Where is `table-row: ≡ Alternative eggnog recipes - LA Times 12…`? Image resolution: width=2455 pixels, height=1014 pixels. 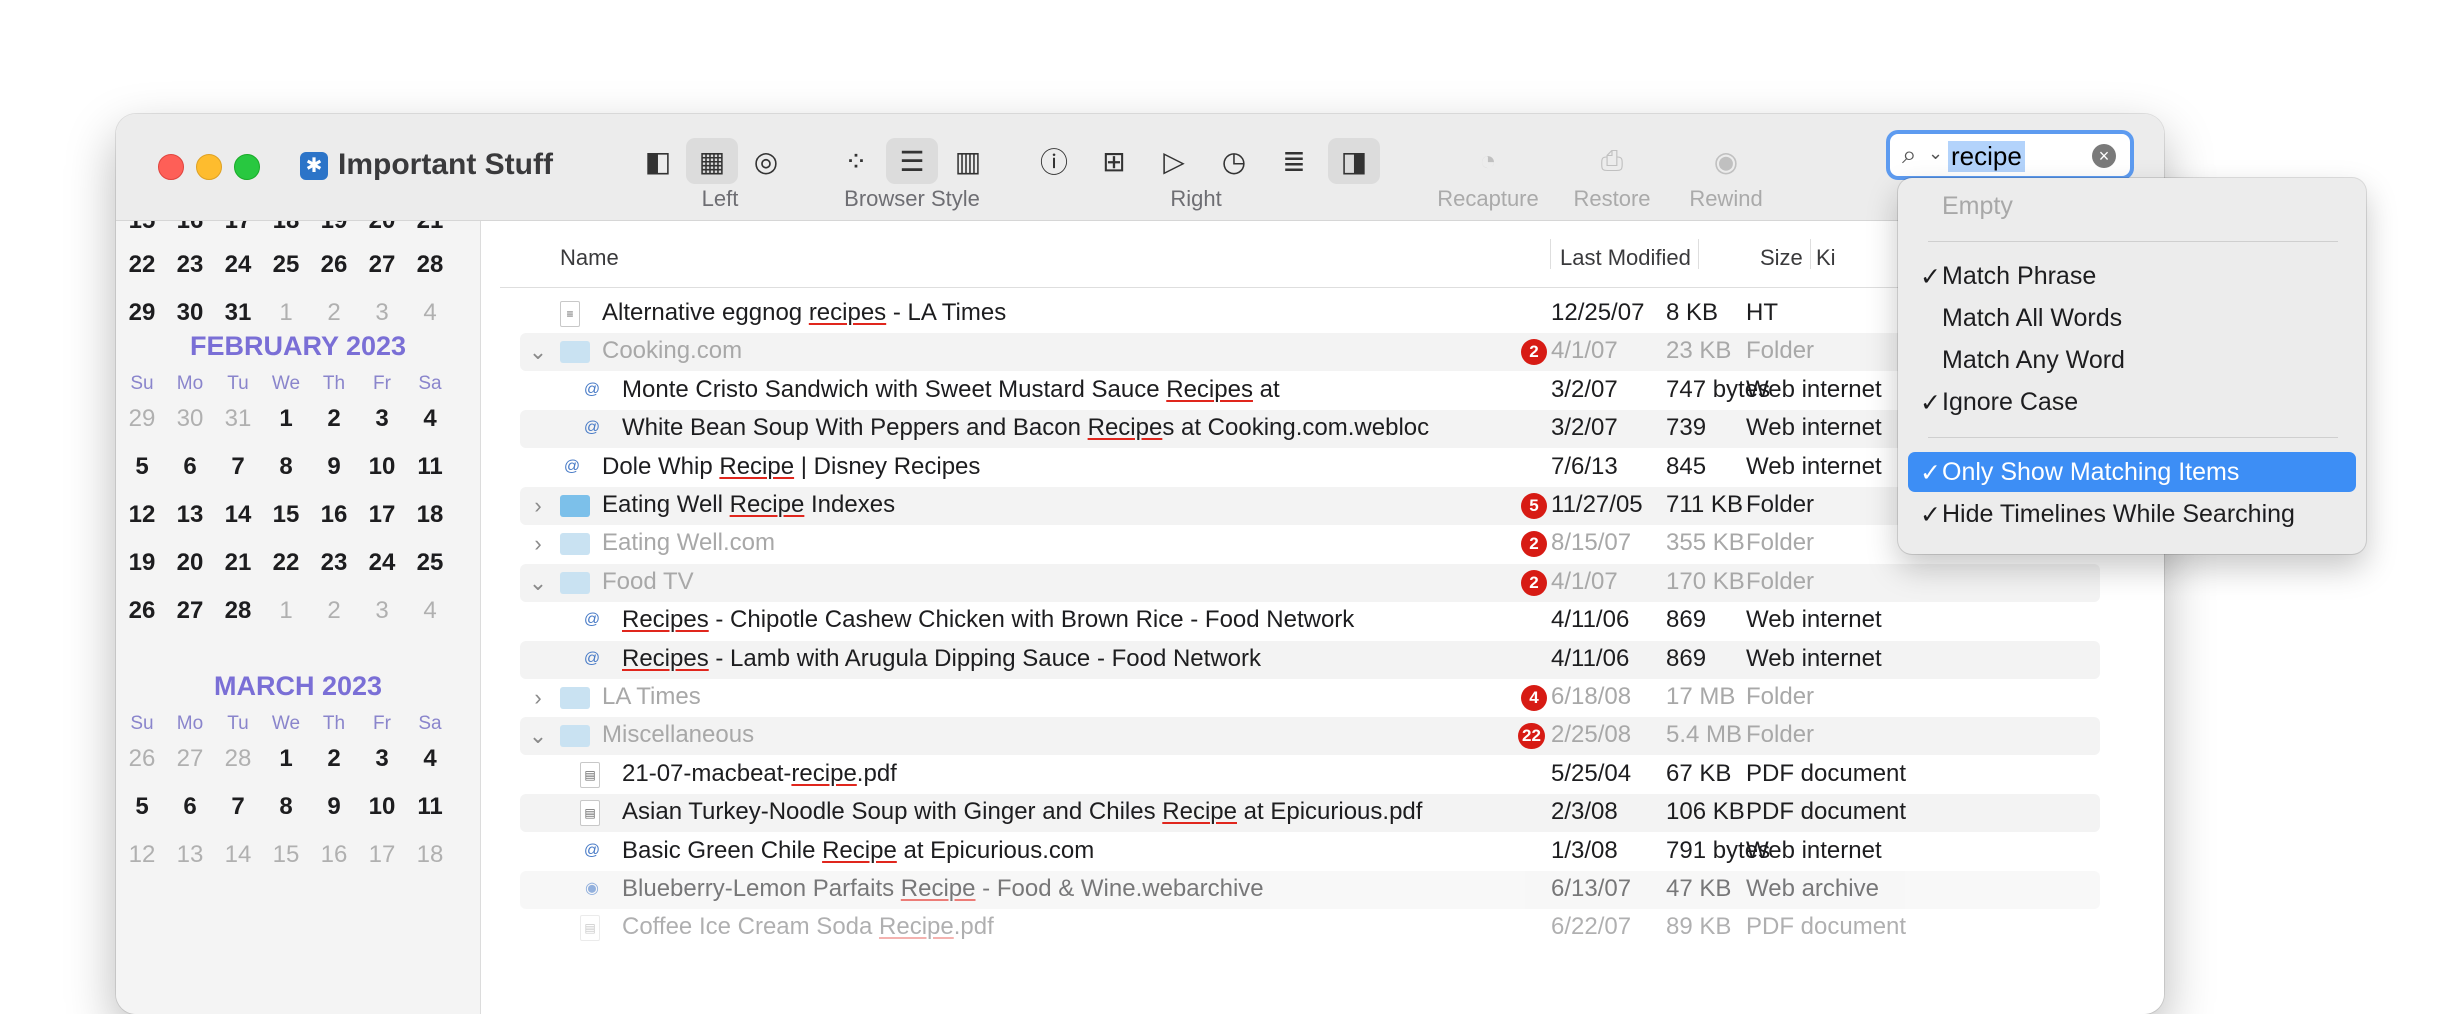 table-row: ≡ Alternative eggnog recipes - LA Times 12… is located at coordinates (1310, 314).